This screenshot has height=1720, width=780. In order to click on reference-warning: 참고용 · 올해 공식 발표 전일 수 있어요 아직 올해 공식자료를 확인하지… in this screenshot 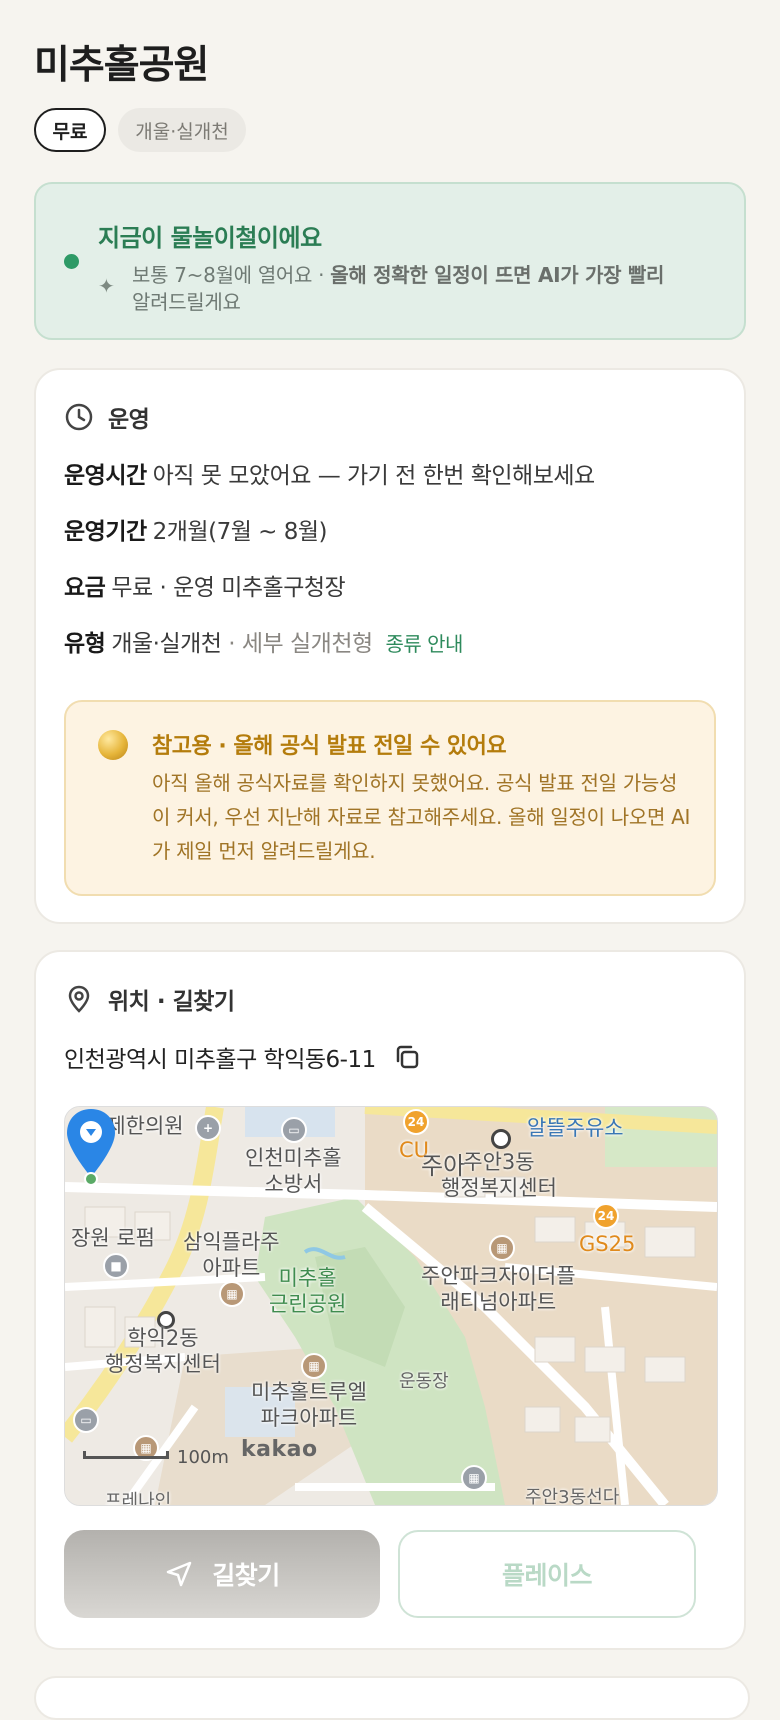, I will do `click(390, 798)`.